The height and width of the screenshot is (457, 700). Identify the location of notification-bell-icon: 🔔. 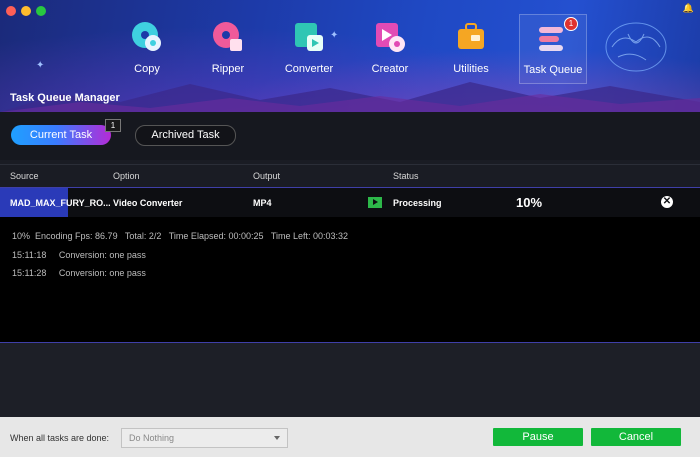
(688, 8).